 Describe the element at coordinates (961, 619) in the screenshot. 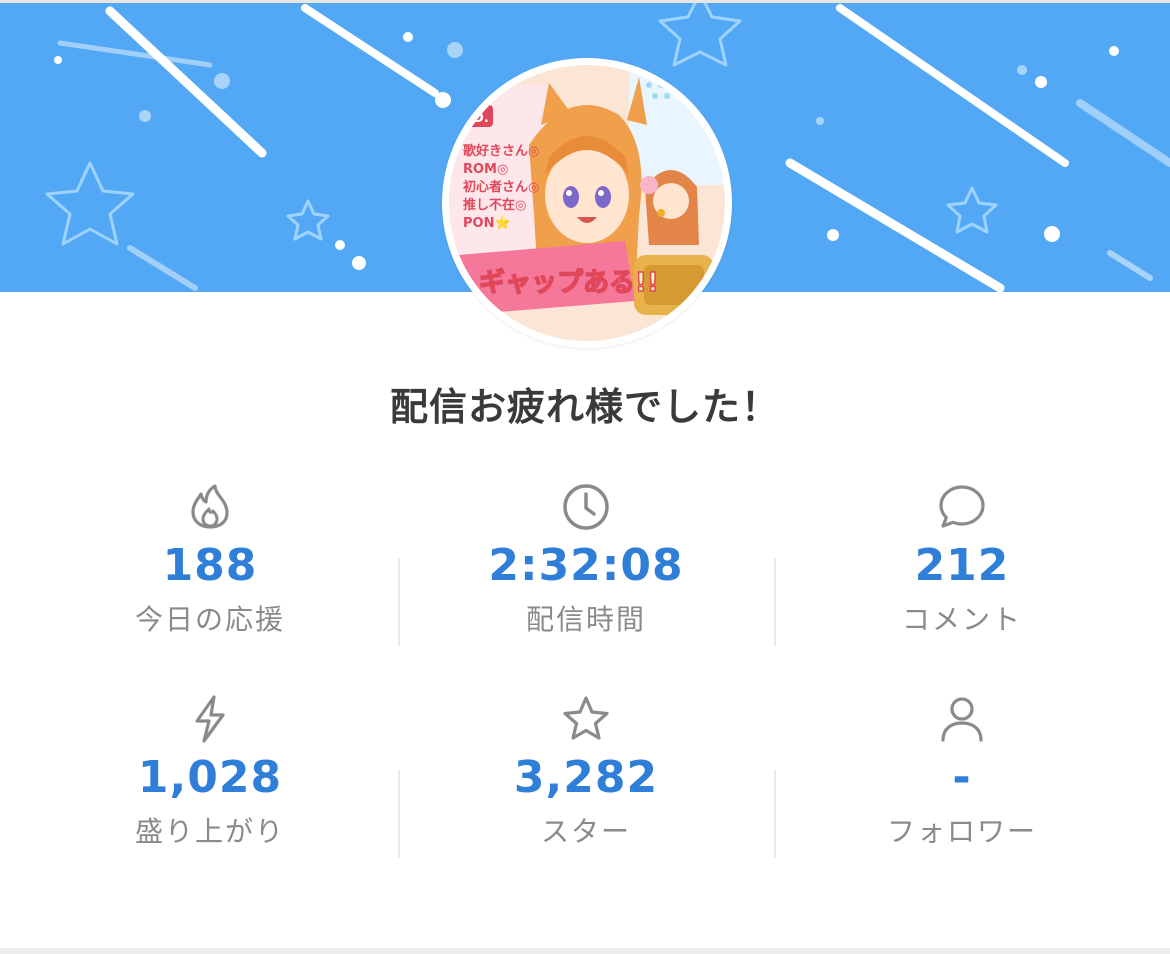

I see `comments-label: コメント` at that location.